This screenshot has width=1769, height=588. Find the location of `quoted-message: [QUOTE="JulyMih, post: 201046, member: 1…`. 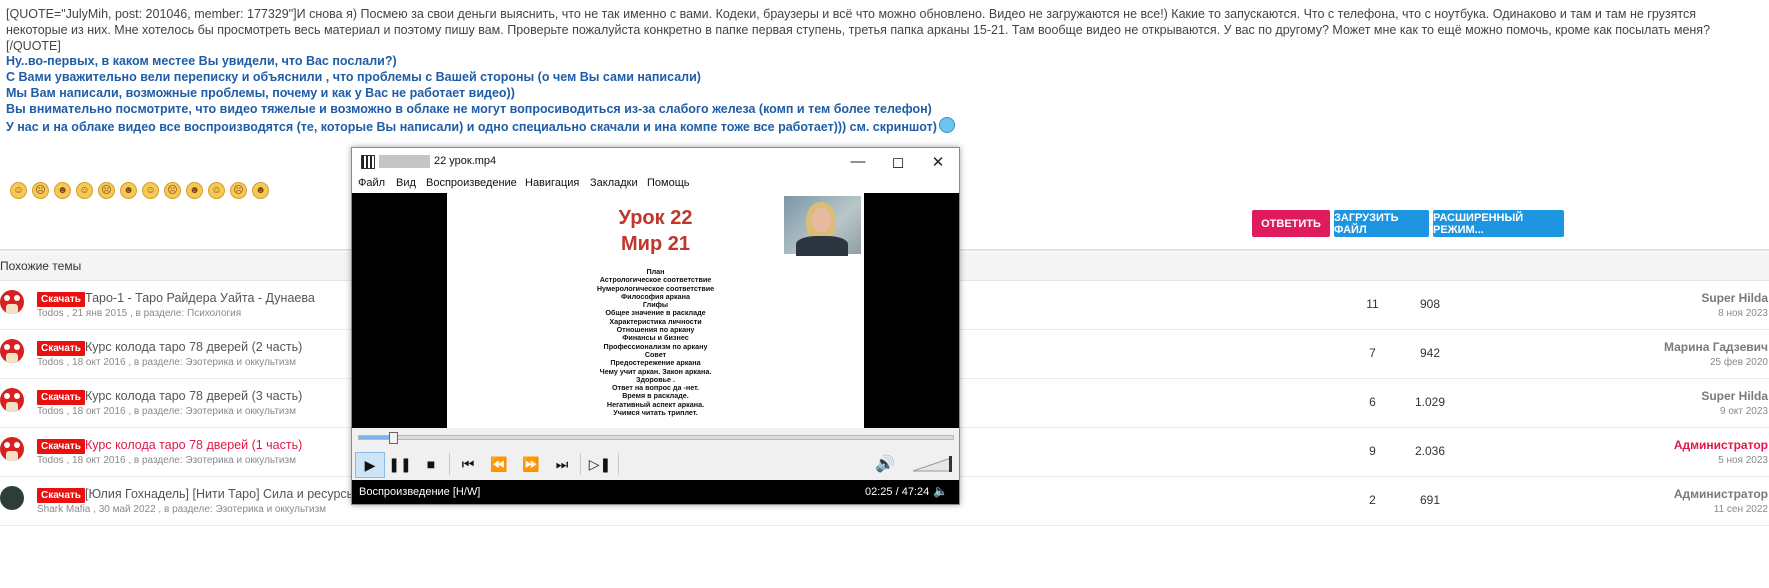

quoted-message: [QUOTE="JulyMih, post: 201046, member: 1… is located at coordinates (878, 30).